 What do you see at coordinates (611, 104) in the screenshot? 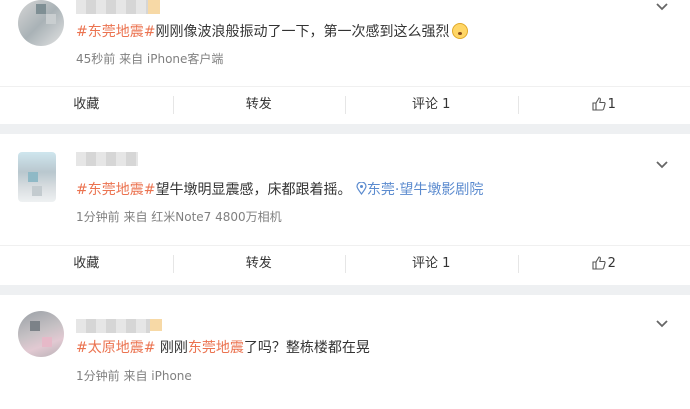
I see `like-count: 1` at bounding box center [611, 104].